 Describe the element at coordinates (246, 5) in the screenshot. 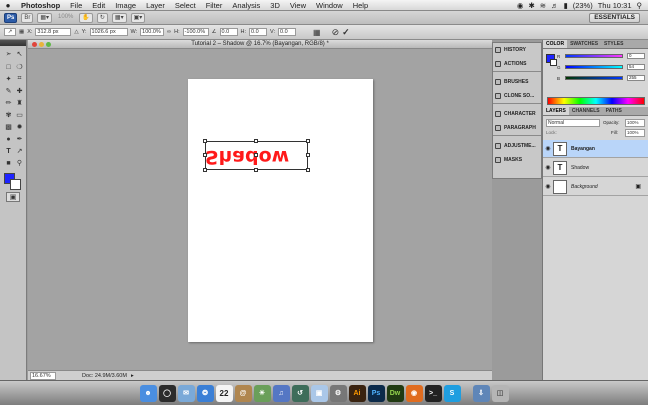

I see `menu-analysis: Analysis` at that location.